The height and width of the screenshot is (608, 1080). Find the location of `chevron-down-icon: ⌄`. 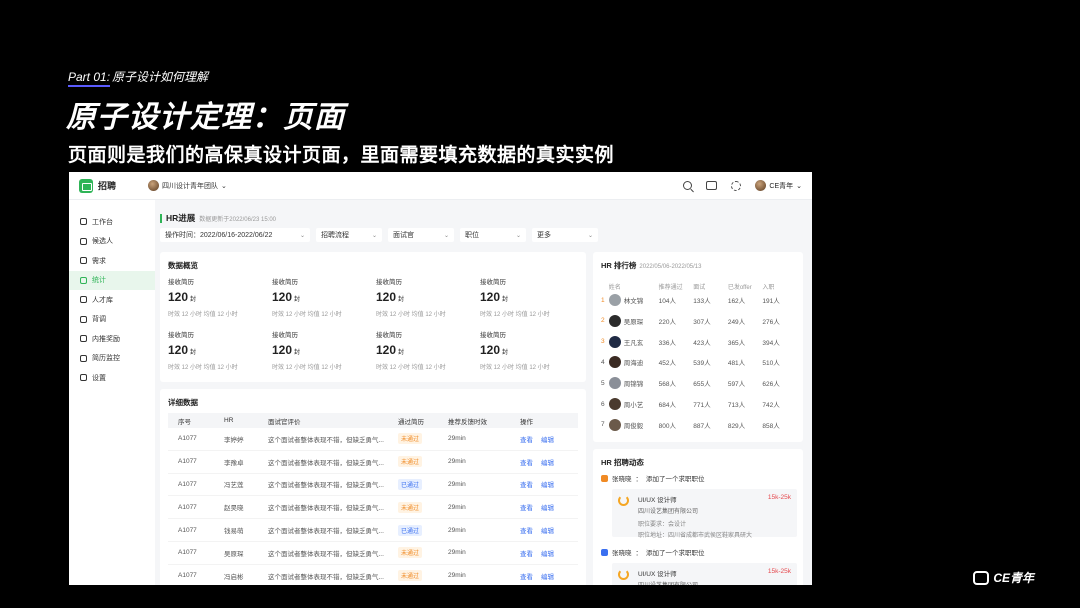

chevron-down-icon: ⌄ is located at coordinates (374, 235).